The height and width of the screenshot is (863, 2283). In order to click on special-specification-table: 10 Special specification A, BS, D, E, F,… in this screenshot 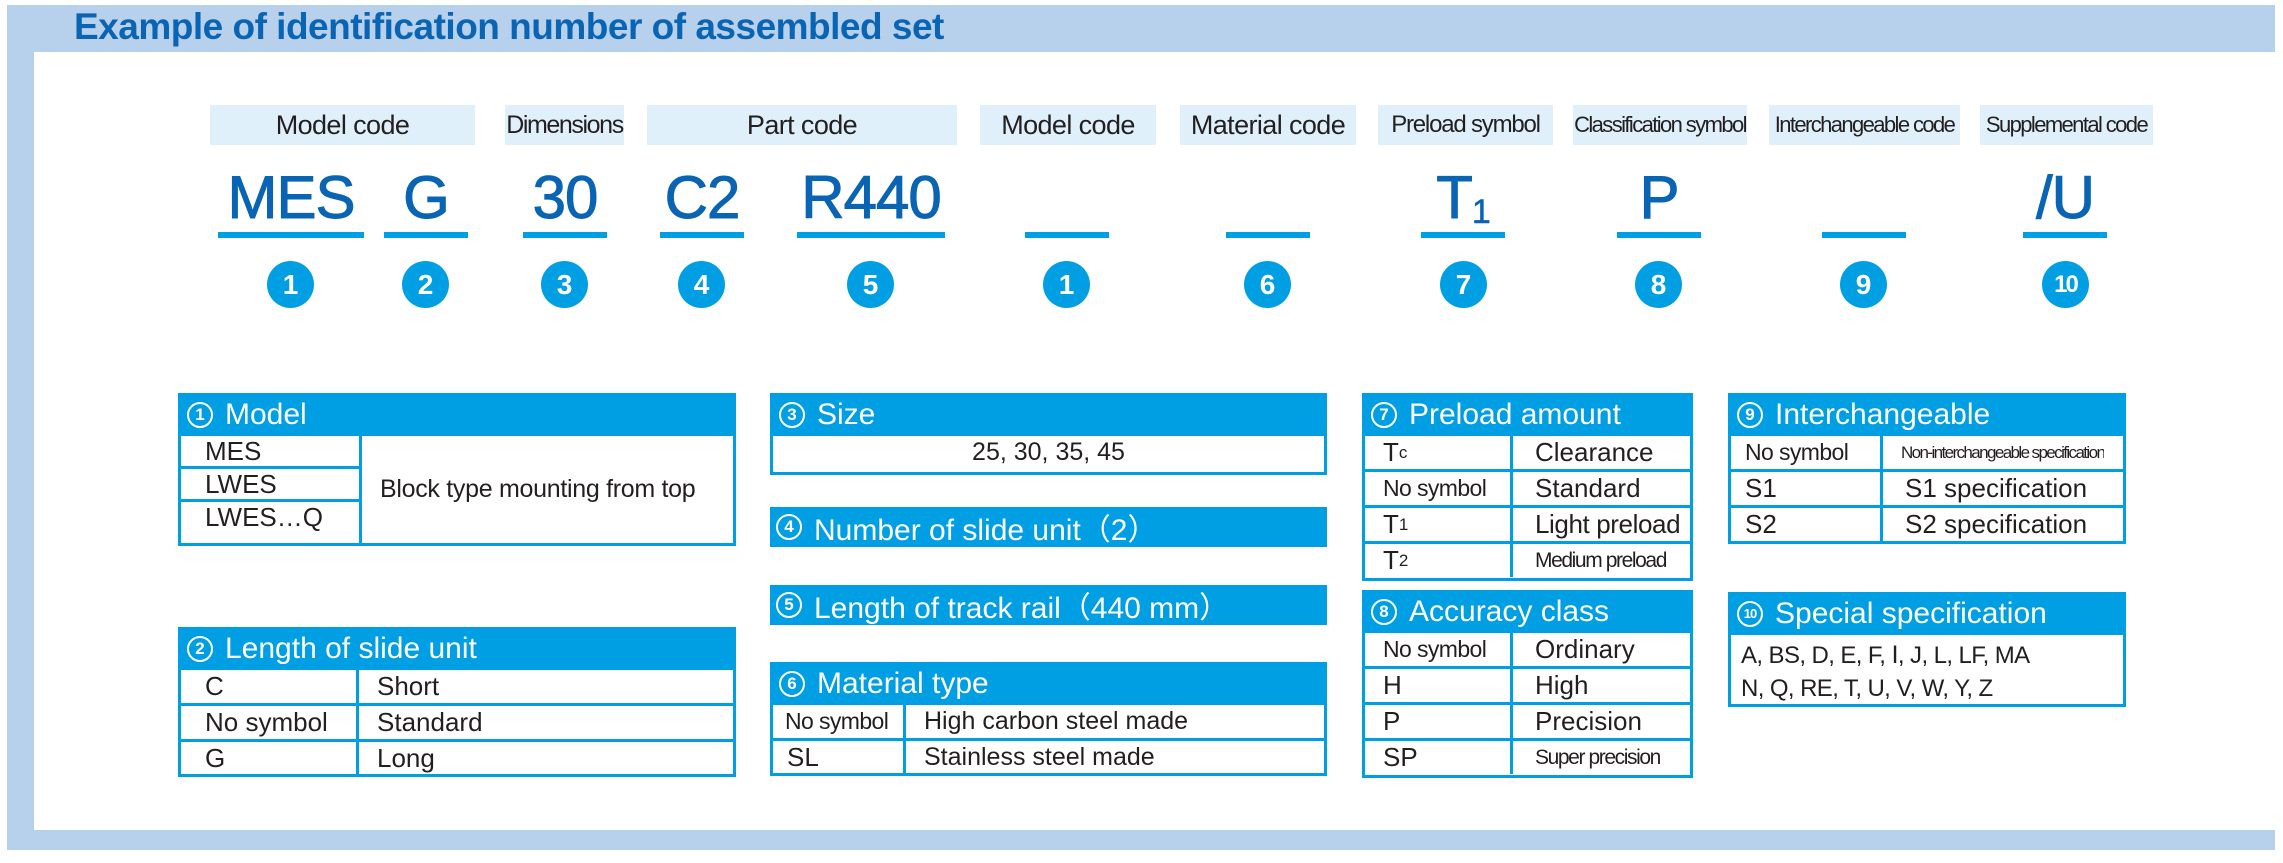, I will do `click(1927, 649)`.